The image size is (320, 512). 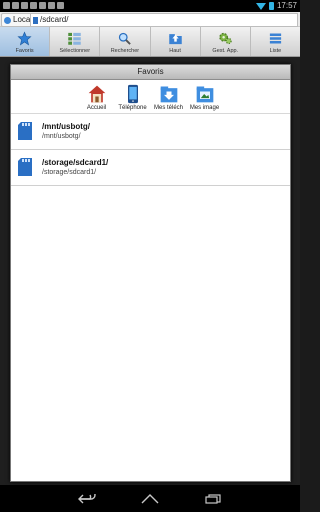 What do you see at coordinates (97, 94) in the screenshot?
I see `home-icon` at bounding box center [97, 94].